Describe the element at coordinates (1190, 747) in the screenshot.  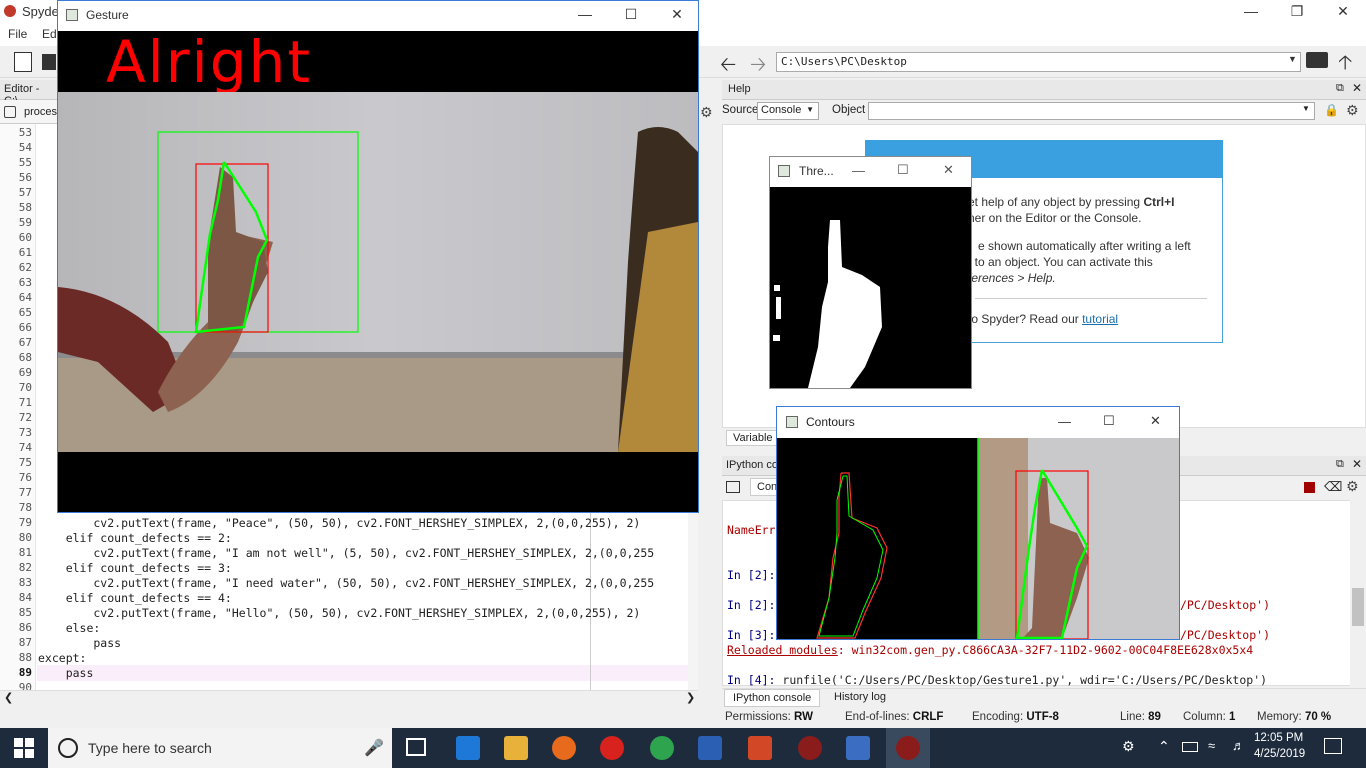
I see `battery-icon` at that location.